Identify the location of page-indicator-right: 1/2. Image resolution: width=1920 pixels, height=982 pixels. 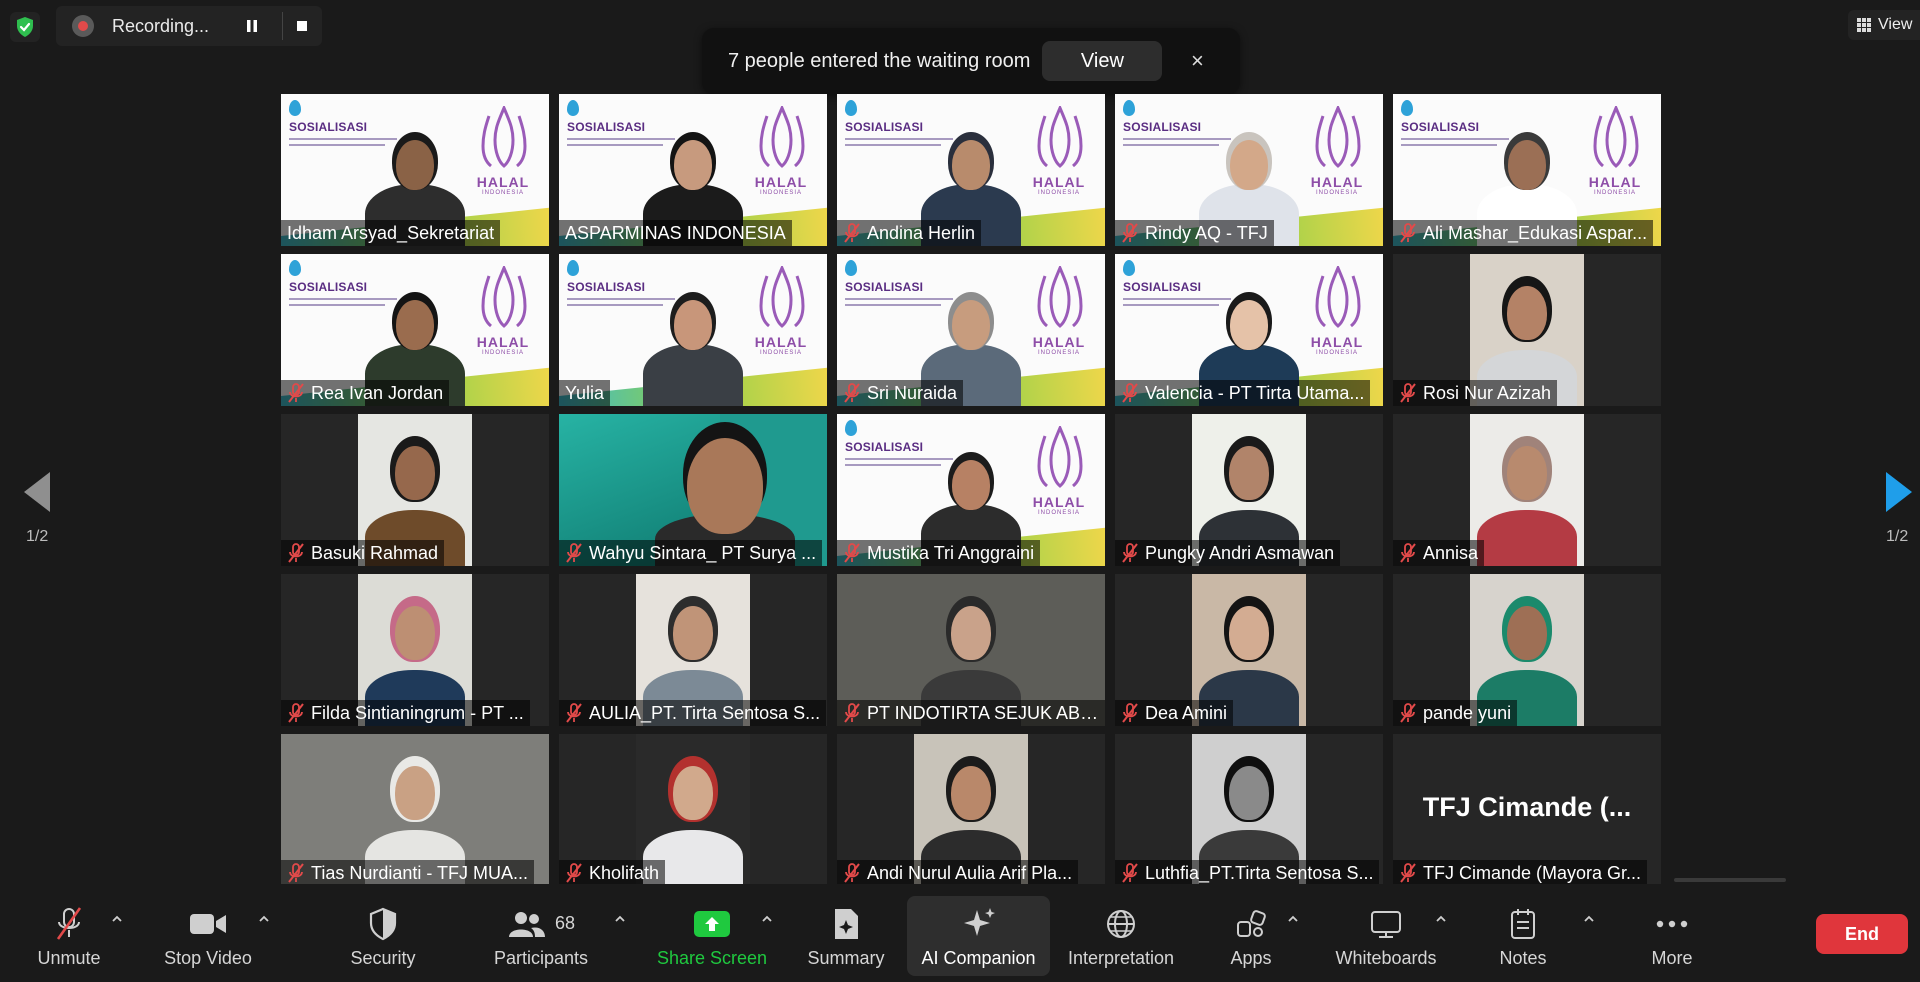
(1897, 536).